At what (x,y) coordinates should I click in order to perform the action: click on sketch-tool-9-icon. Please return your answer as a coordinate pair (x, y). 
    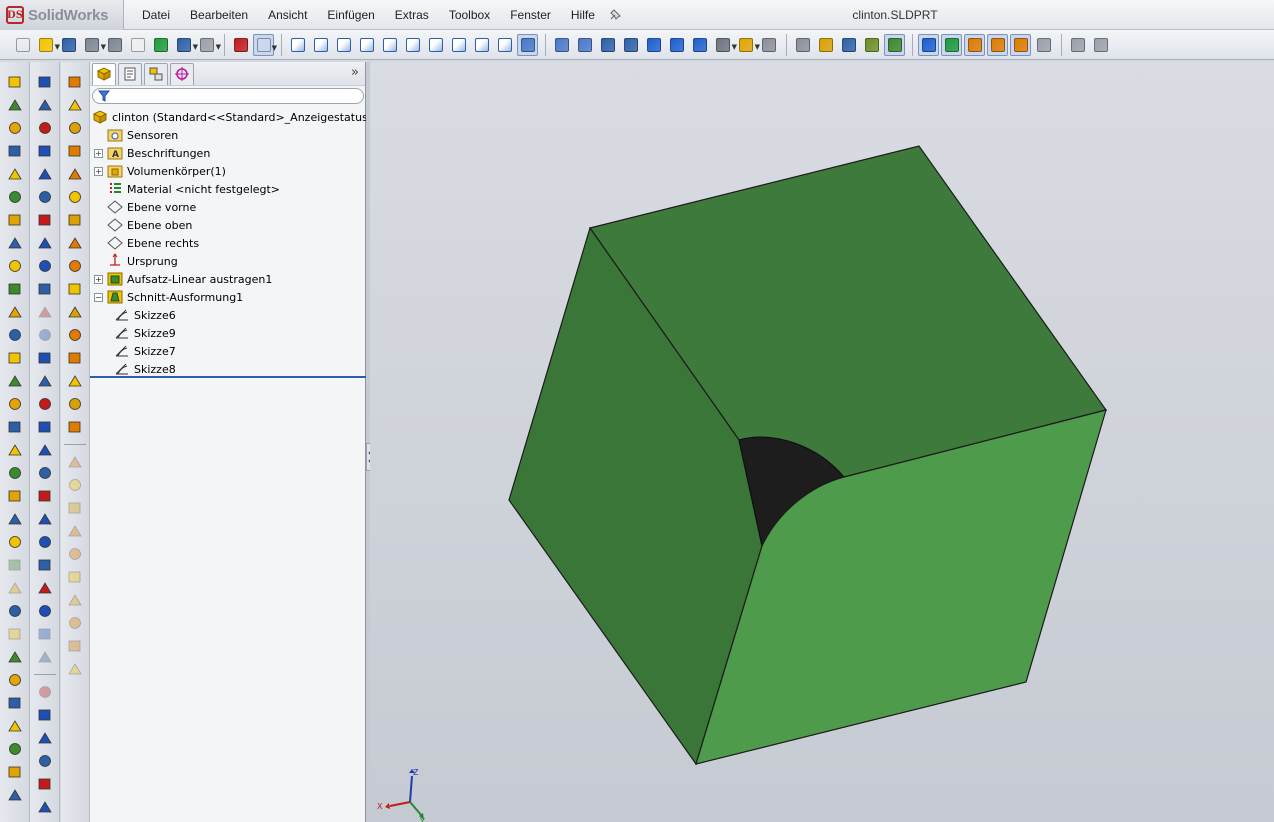
    Looking at the image, I should click on (45, 266).